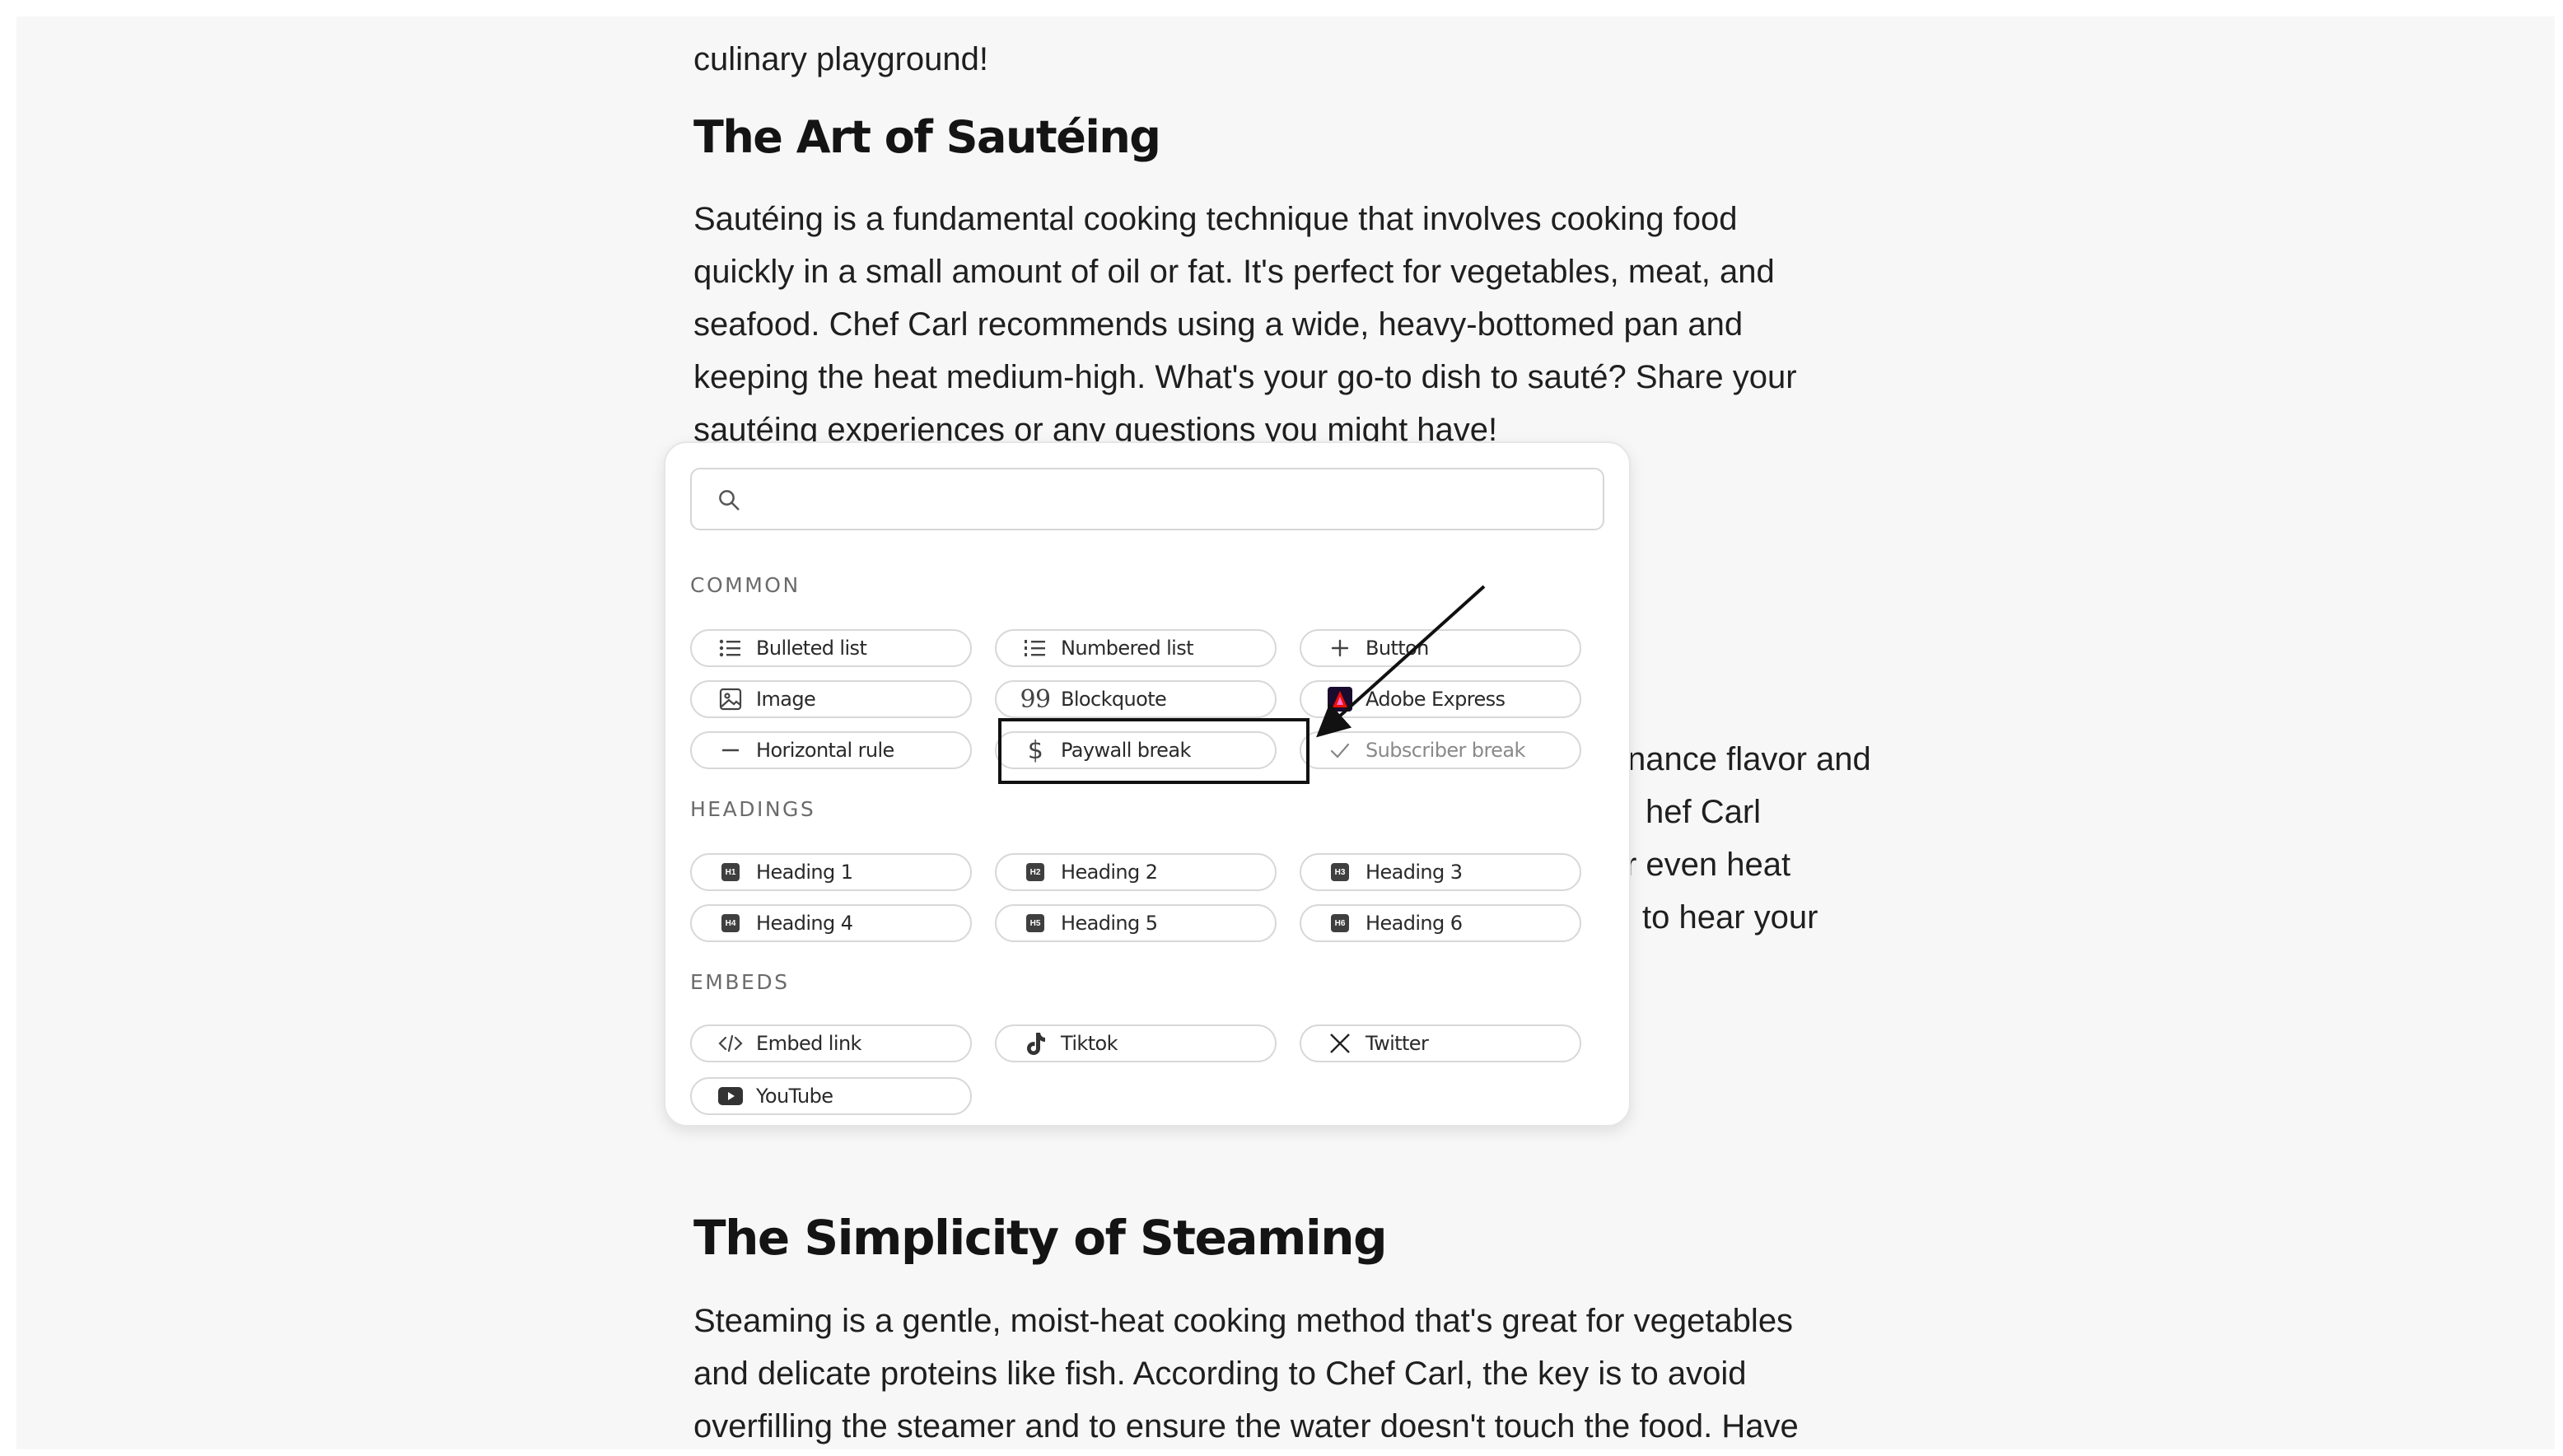  Describe the element at coordinates (1401, 661) in the screenshot. I see `annotation-arrow` at that location.